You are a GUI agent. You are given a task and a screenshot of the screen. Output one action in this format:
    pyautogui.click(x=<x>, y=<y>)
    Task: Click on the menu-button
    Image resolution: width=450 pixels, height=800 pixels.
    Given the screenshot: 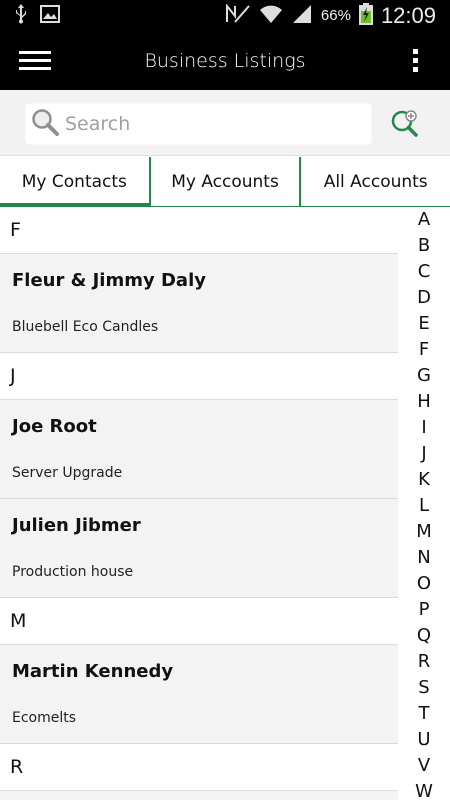 What is the action you would take?
    pyautogui.click(x=35, y=60)
    